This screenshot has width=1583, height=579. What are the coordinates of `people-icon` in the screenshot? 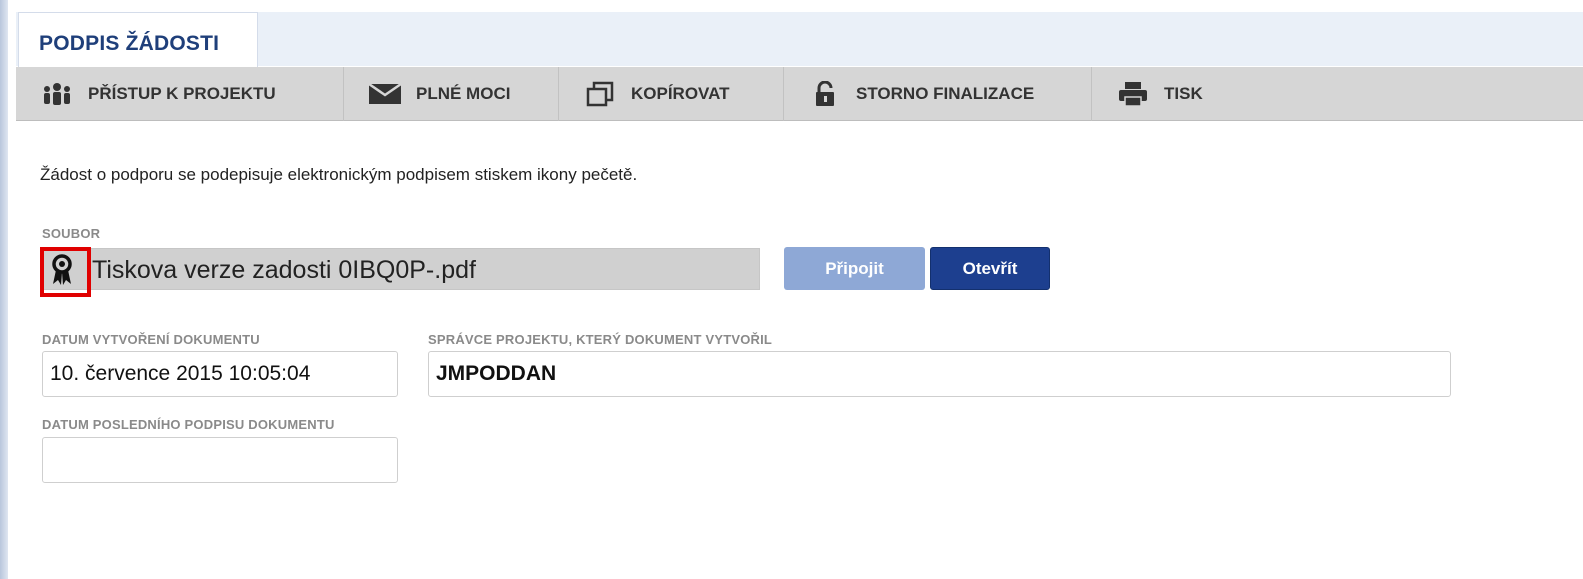 It's located at (57, 94).